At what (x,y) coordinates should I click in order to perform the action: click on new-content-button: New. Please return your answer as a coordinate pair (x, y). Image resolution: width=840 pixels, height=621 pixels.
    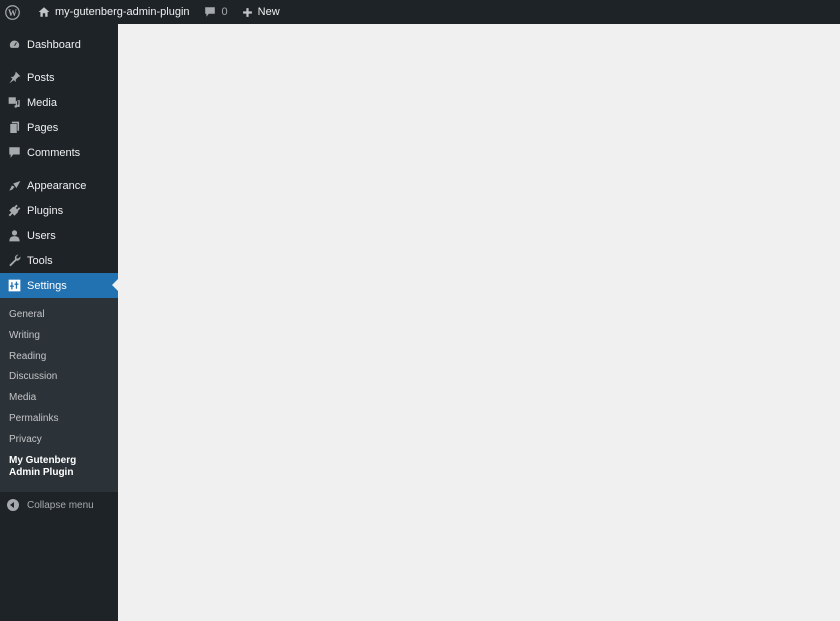
    Looking at the image, I should click on (261, 12).